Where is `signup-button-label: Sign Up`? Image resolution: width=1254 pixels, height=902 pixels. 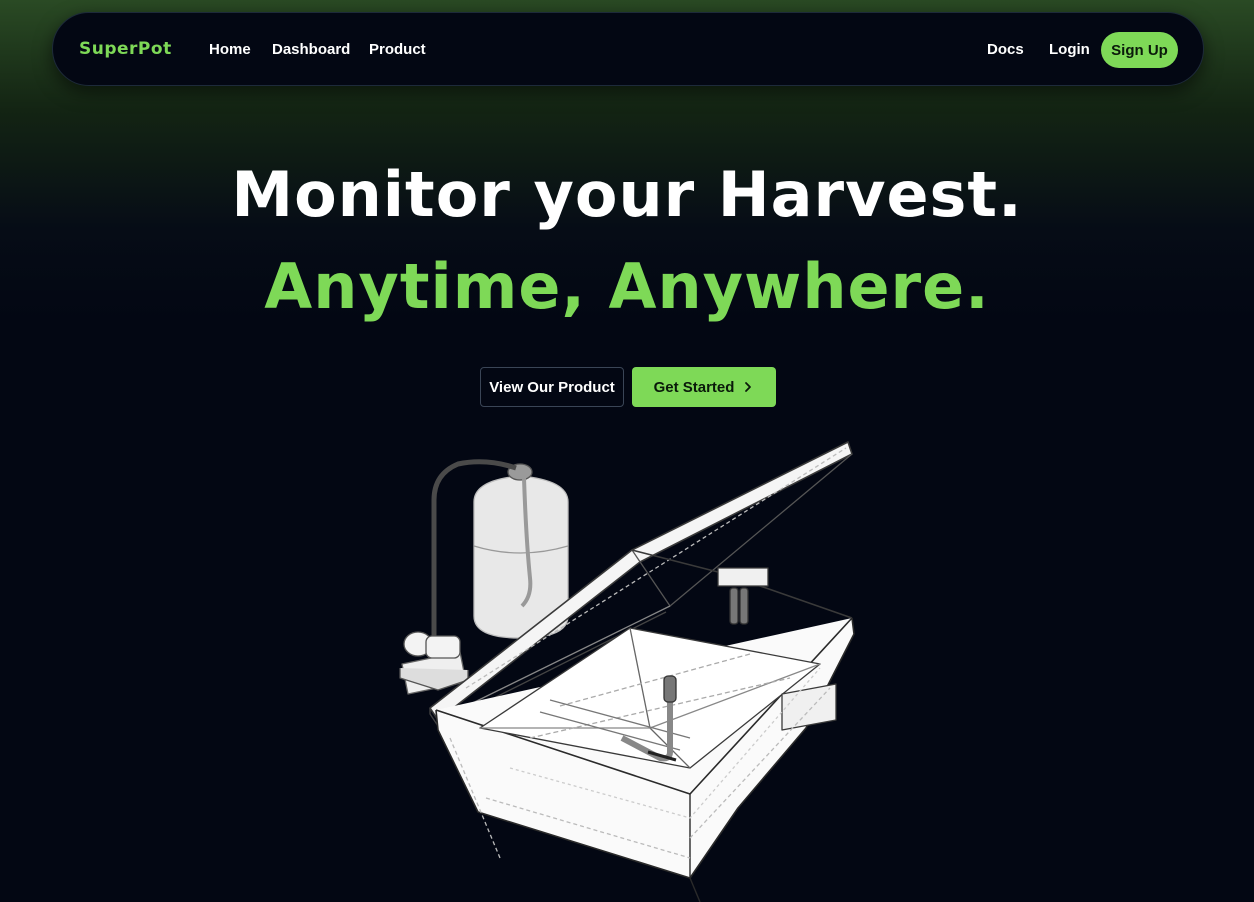
signup-button-label: Sign Up is located at coordinates (1139, 50).